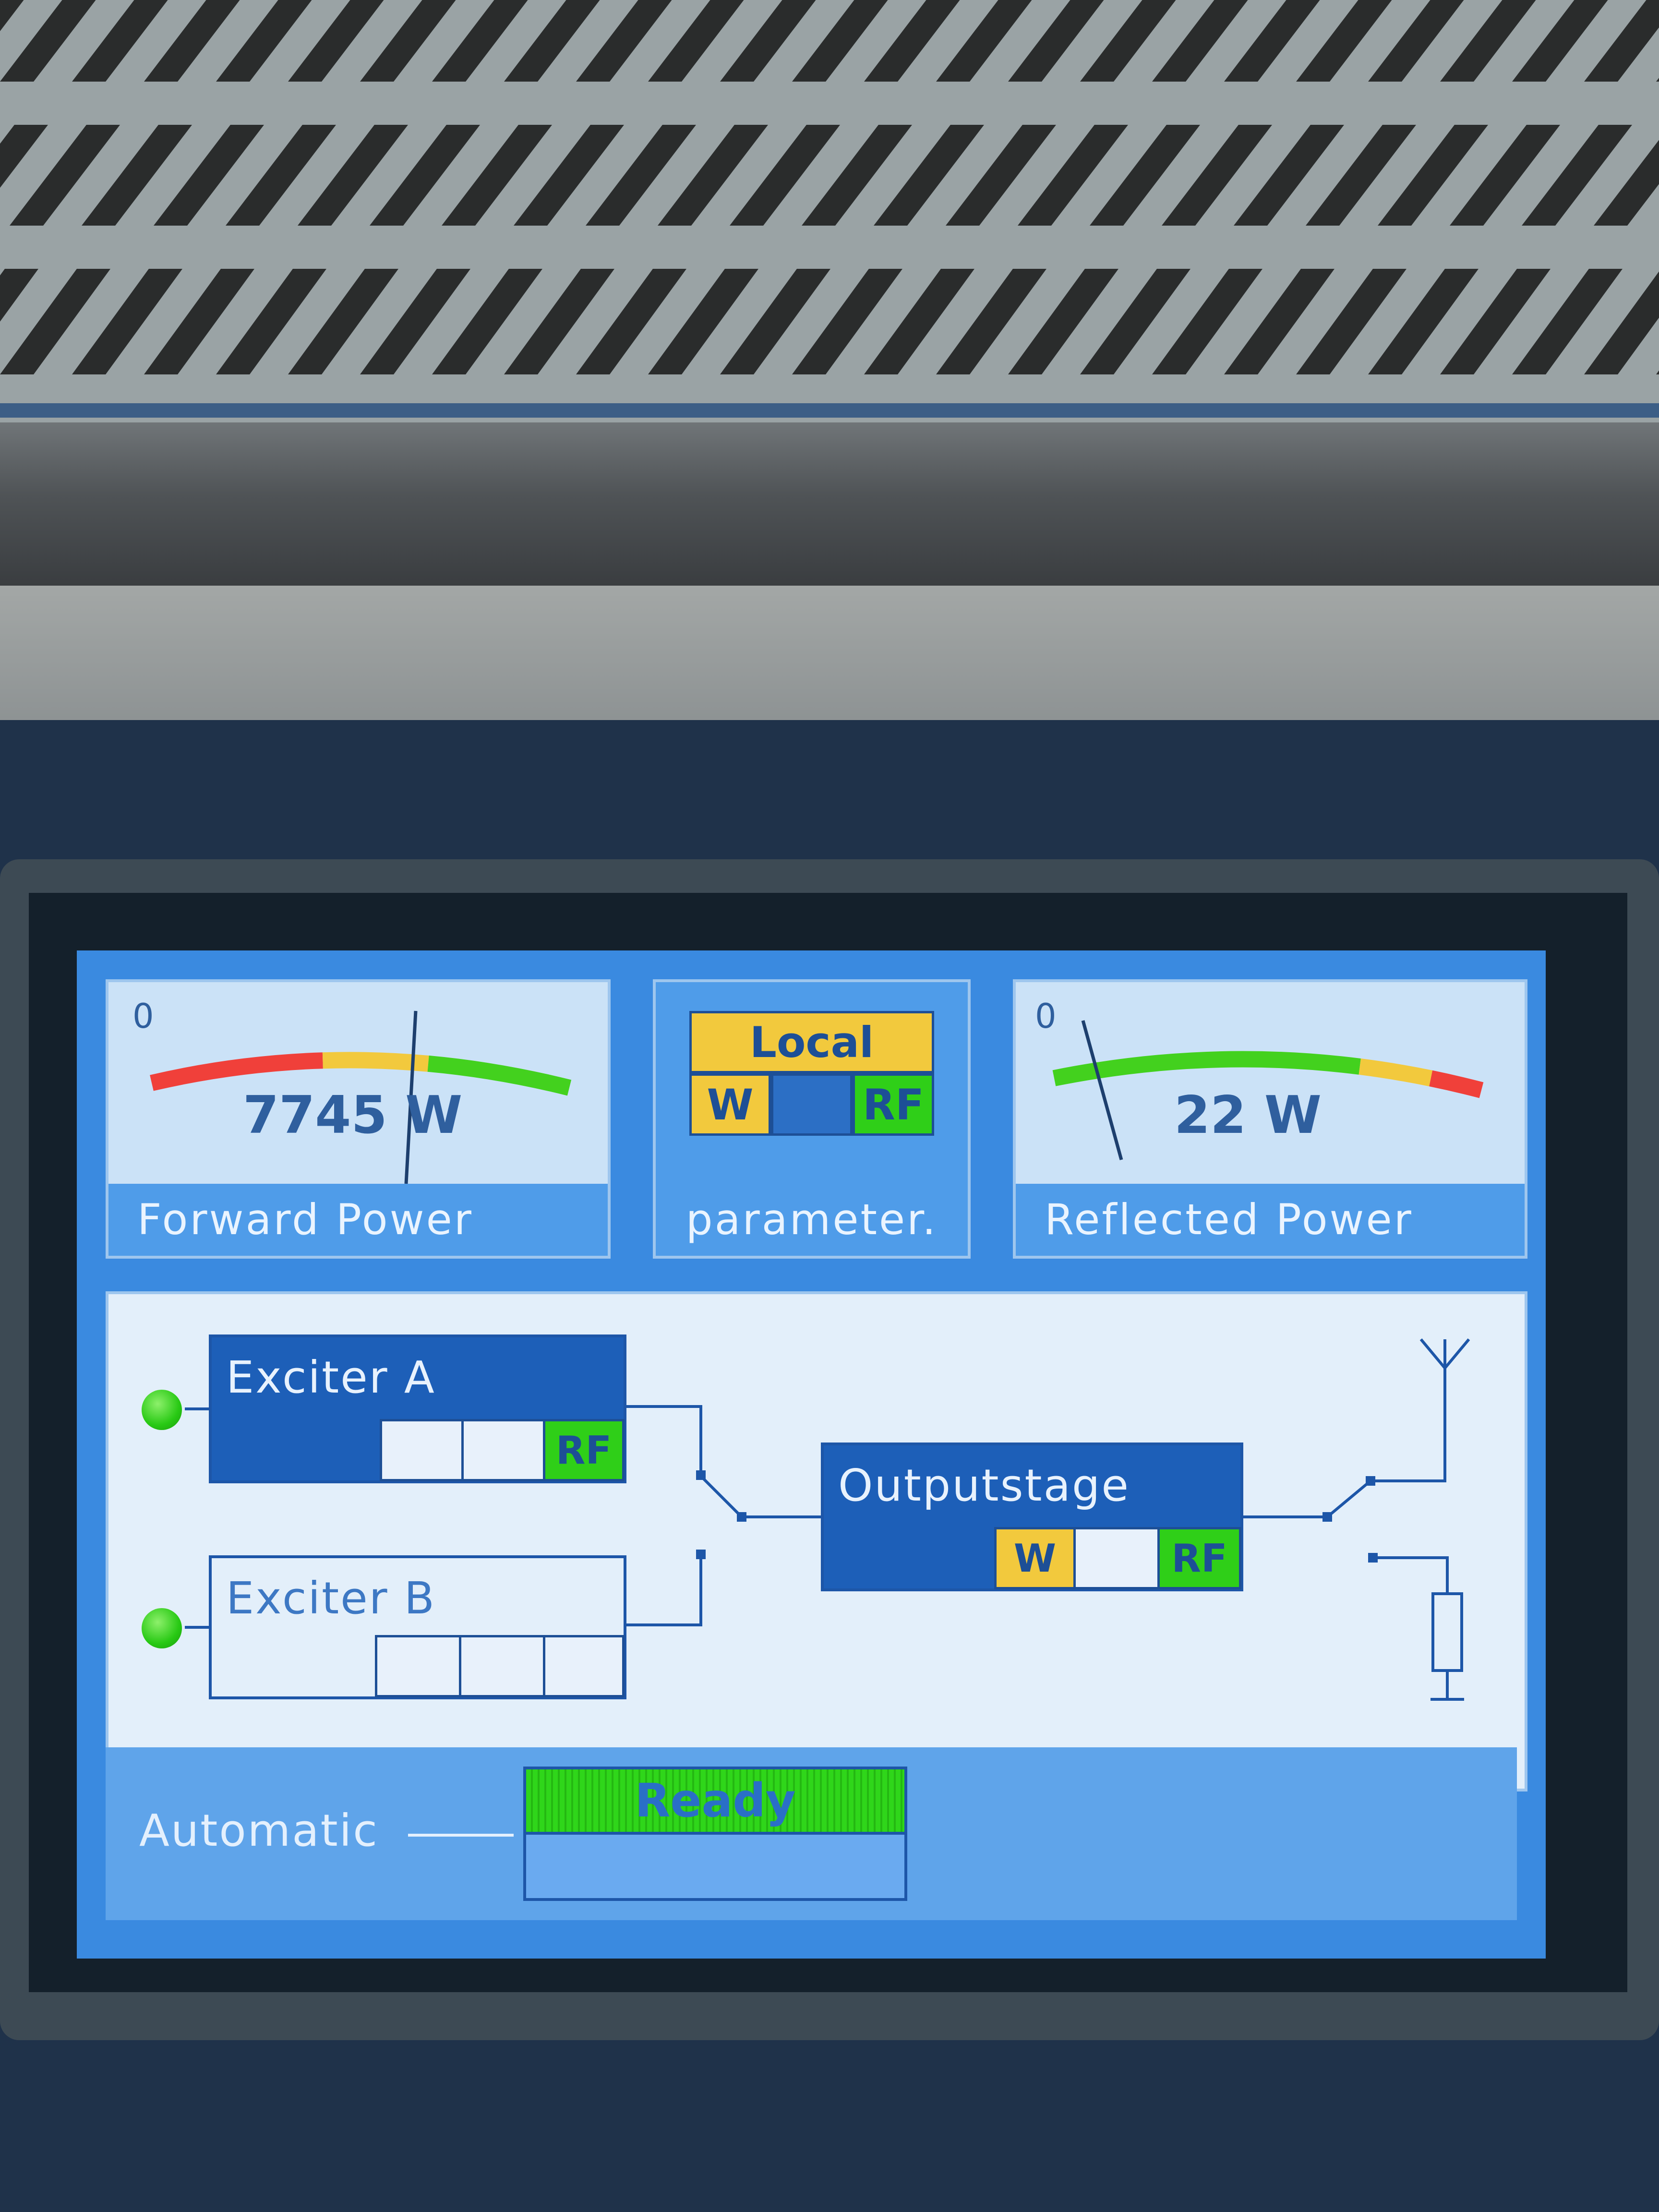  What do you see at coordinates (715, 1802) in the screenshot?
I see `ready-status: Ready` at bounding box center [715, 1802].